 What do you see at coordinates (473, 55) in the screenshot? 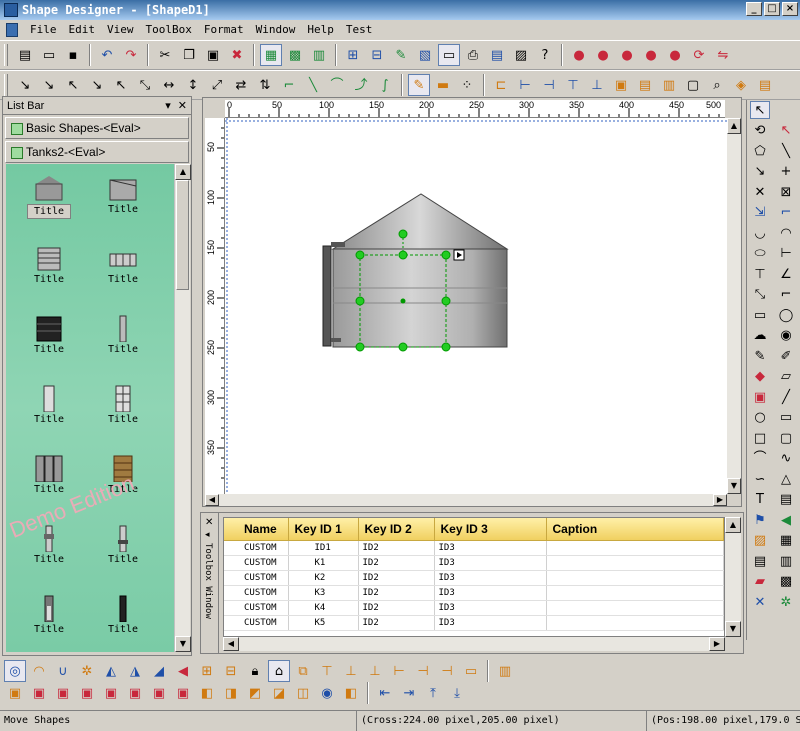
I see `print-icon: ⎙` at bounding box center [473, 55].